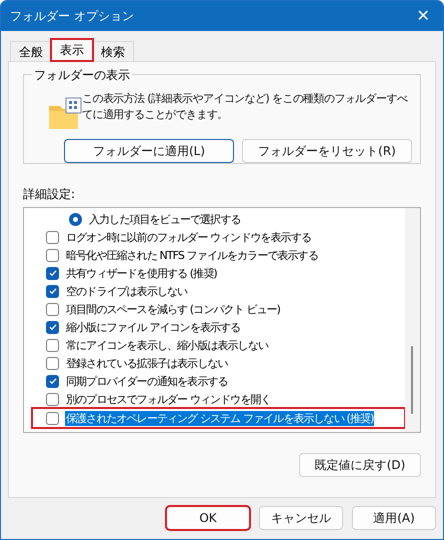 The height and width of the screenshot is (540, 444). I want to click on option-label: 縮小版にファイル アイコンを表示する, so click(153, 327).